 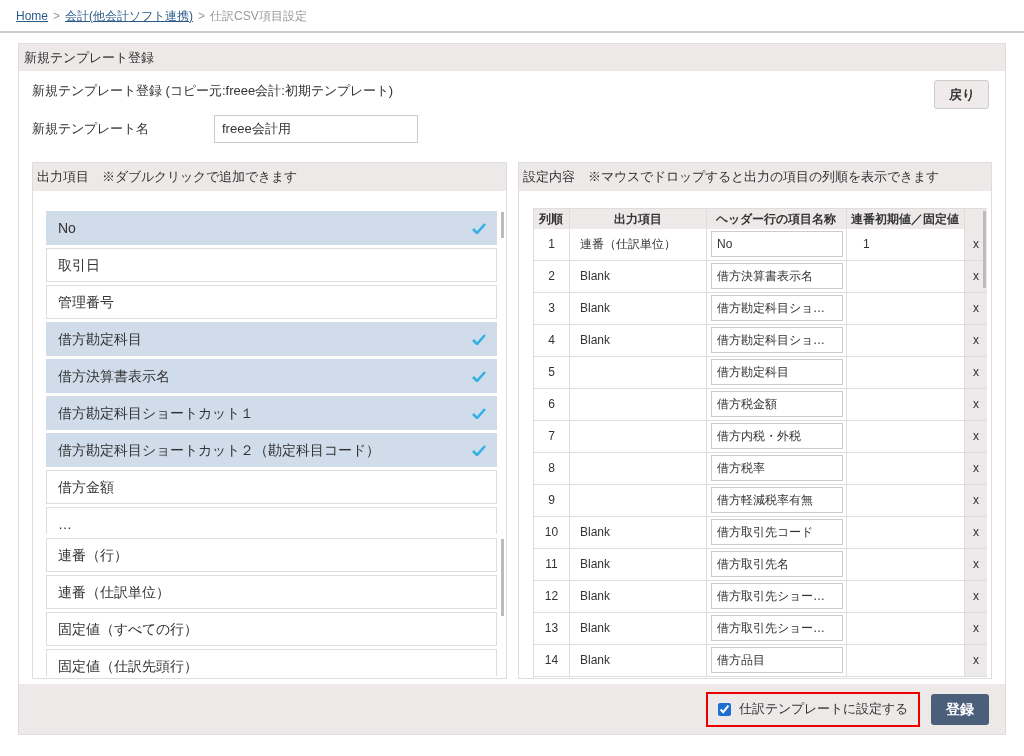 What do you see at coordinates (271, 487) in the screenshot?
I see `list-item: 借方金額` at bounding box center [271, 487].